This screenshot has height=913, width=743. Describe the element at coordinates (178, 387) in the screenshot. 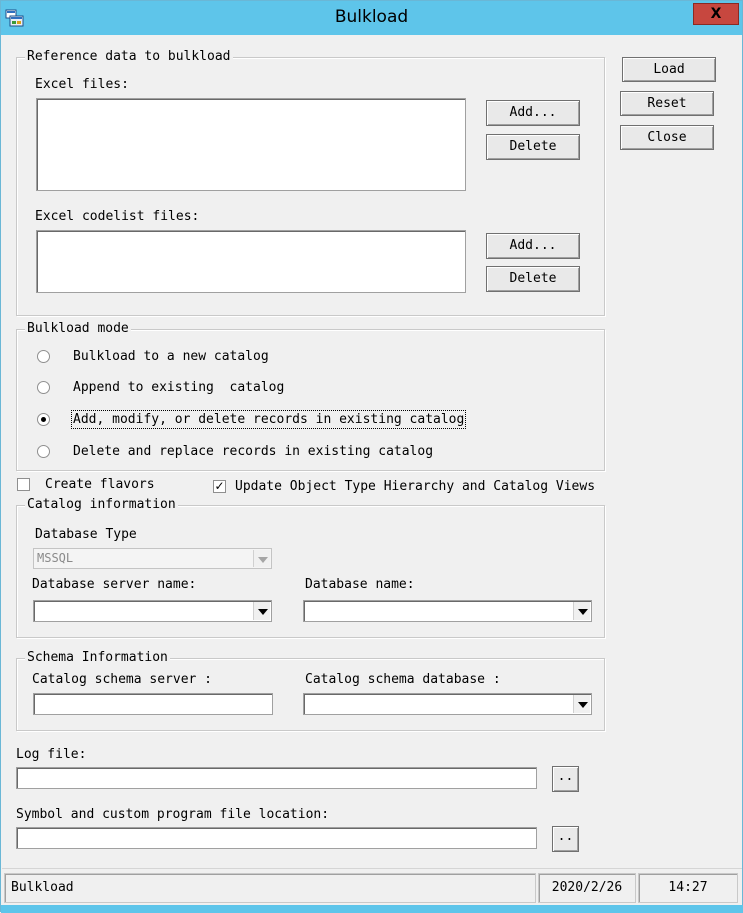

I see `mode-option-append: Append to existing catalog` at that location.